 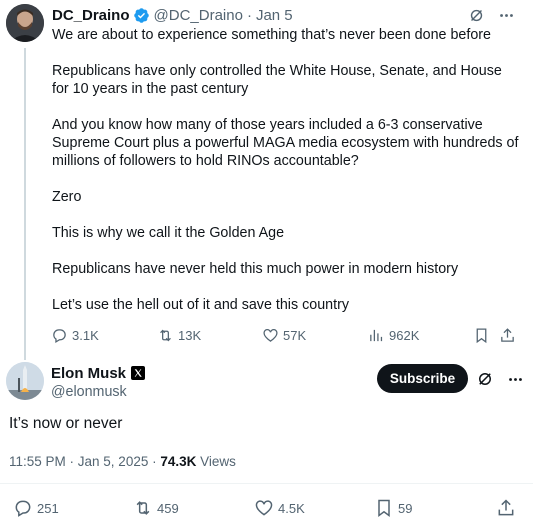 I want to click on post-time: 11:55 PM · Jan 5, 2025 ·, so click(x=84, y=461).